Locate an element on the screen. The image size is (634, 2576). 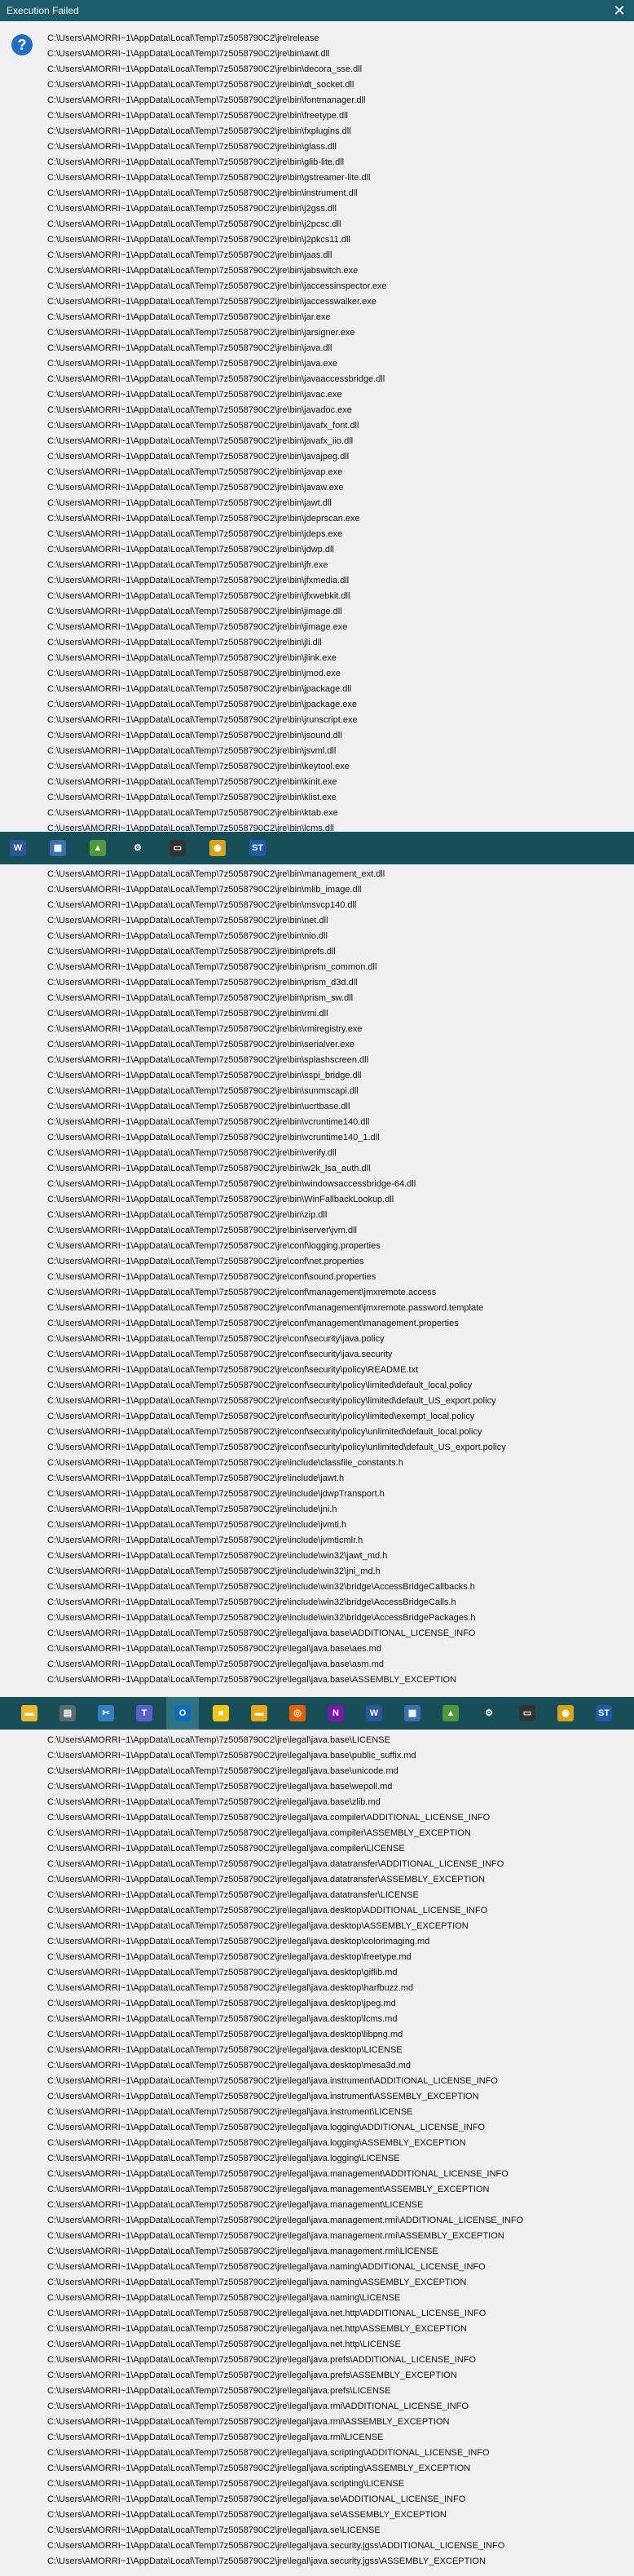
folder-icon: ▬ is located at coordinates (259, 1713).